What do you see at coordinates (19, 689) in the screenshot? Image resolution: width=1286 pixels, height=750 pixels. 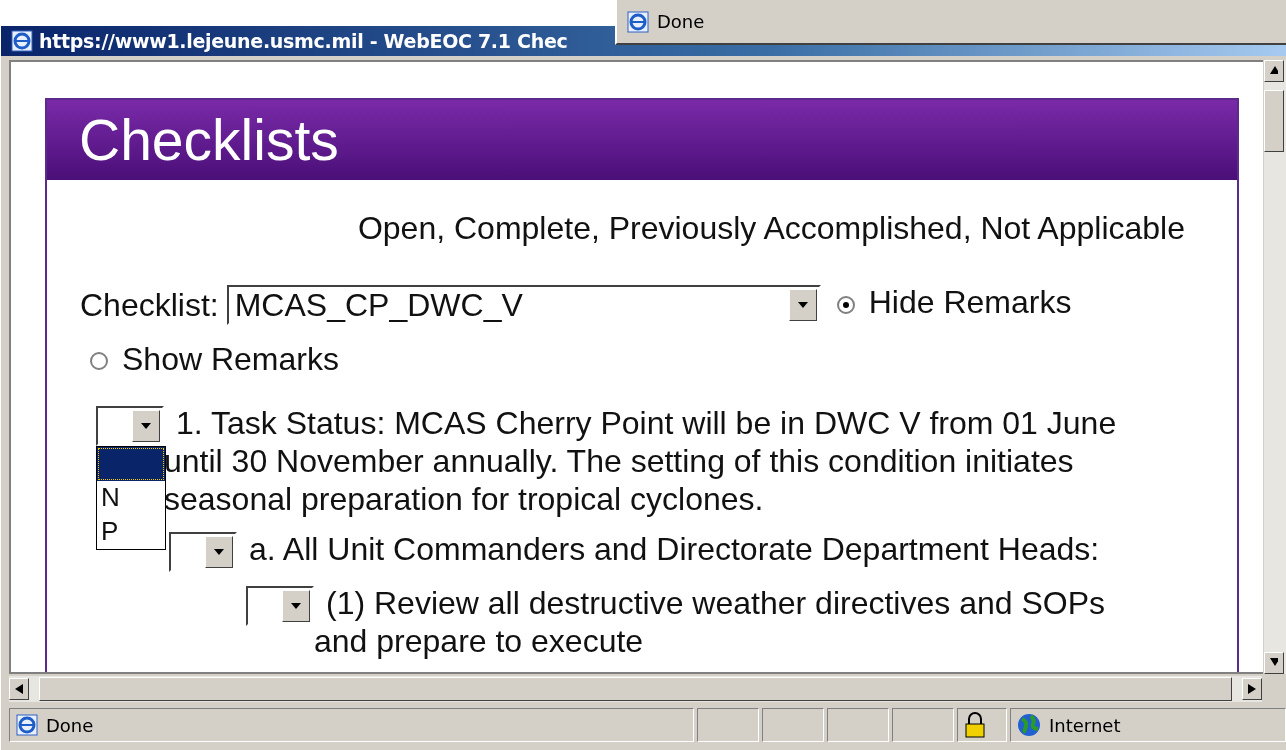 I see `left-arrow-icon` at bounding box center [19, 689].